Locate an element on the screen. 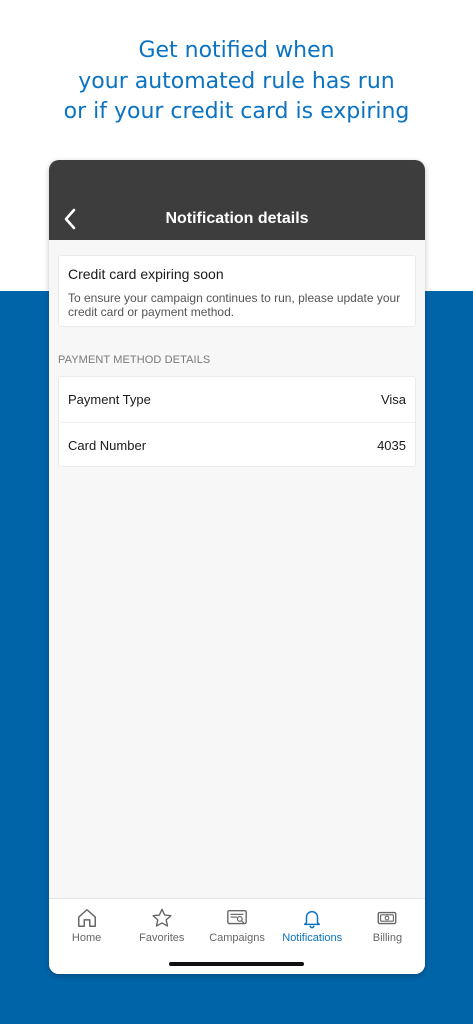 This screenshot has width=473, height=1024. page-title: Notification details is located at coordinates (237, 218).